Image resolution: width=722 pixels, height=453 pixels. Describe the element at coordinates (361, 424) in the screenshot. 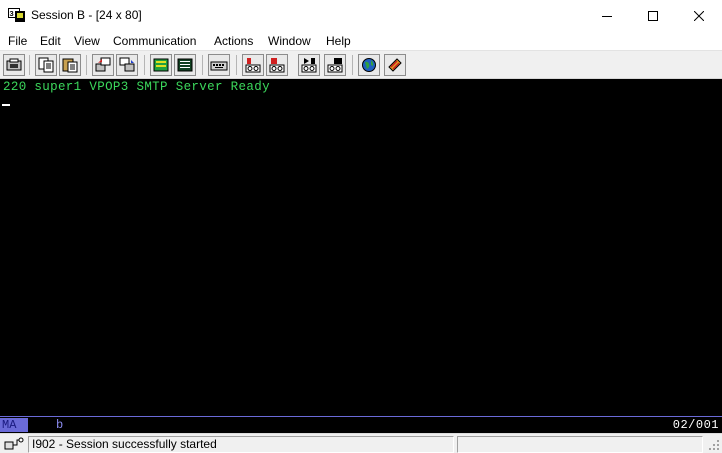

I see `operator-info-area: MA b 02/001` at that location.